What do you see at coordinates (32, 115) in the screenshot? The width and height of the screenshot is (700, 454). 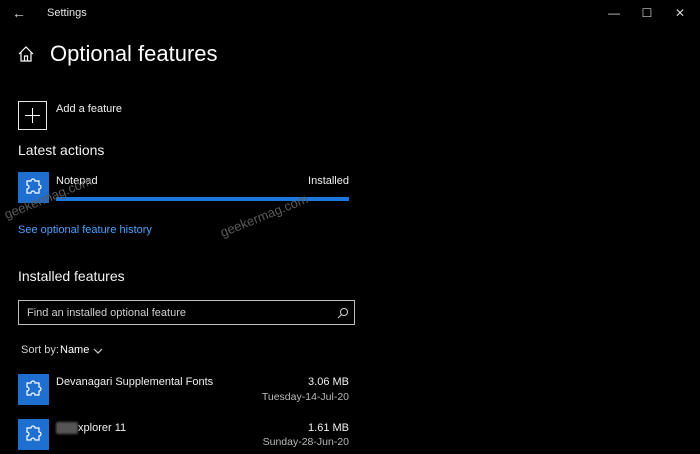 I see `add-feature-button` at bounding box center [32, 115].